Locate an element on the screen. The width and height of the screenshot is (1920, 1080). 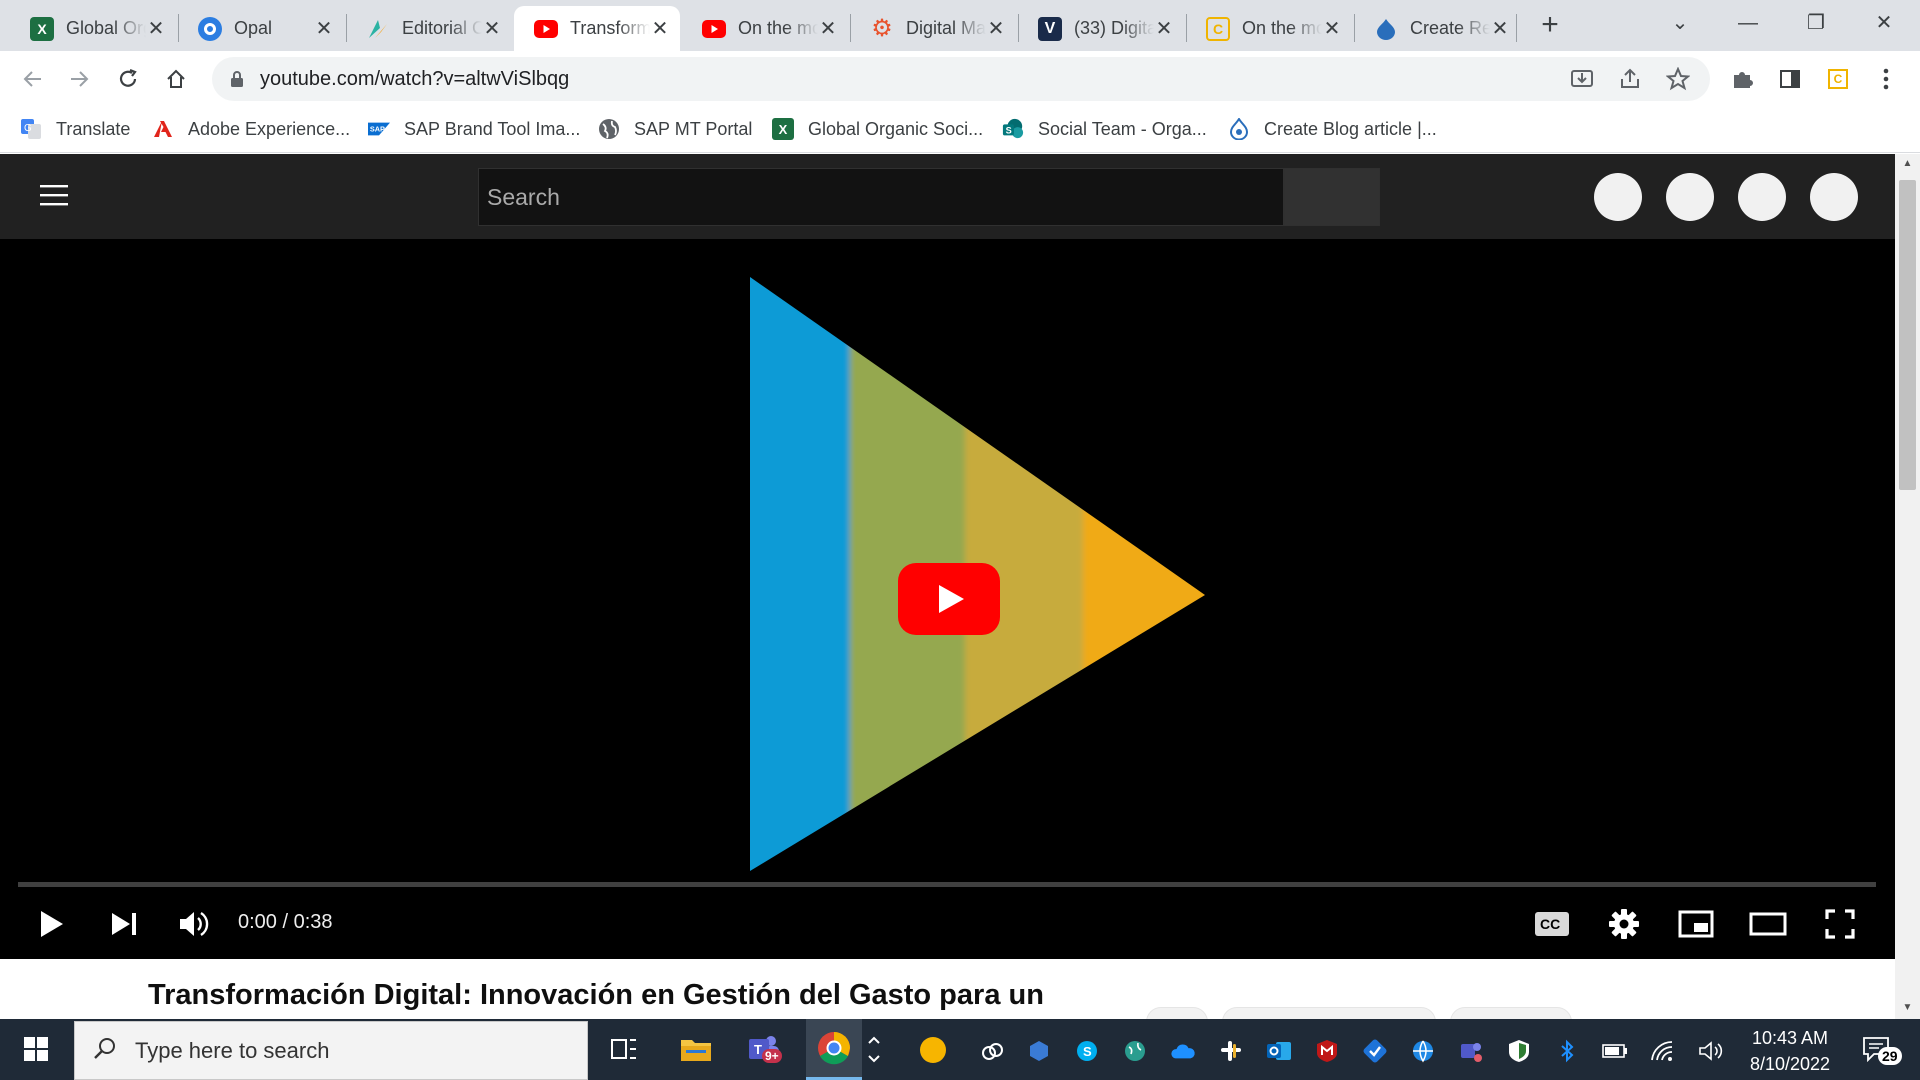
reload-button is located at coordinates (128, 79).